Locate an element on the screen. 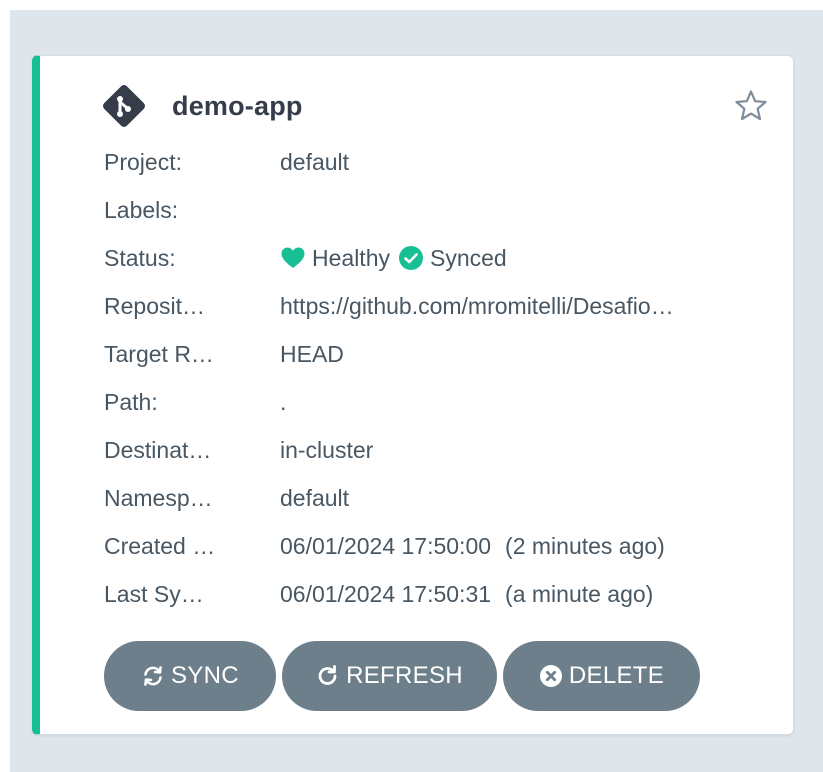  project-value: default is located at coordinates (315, 161).